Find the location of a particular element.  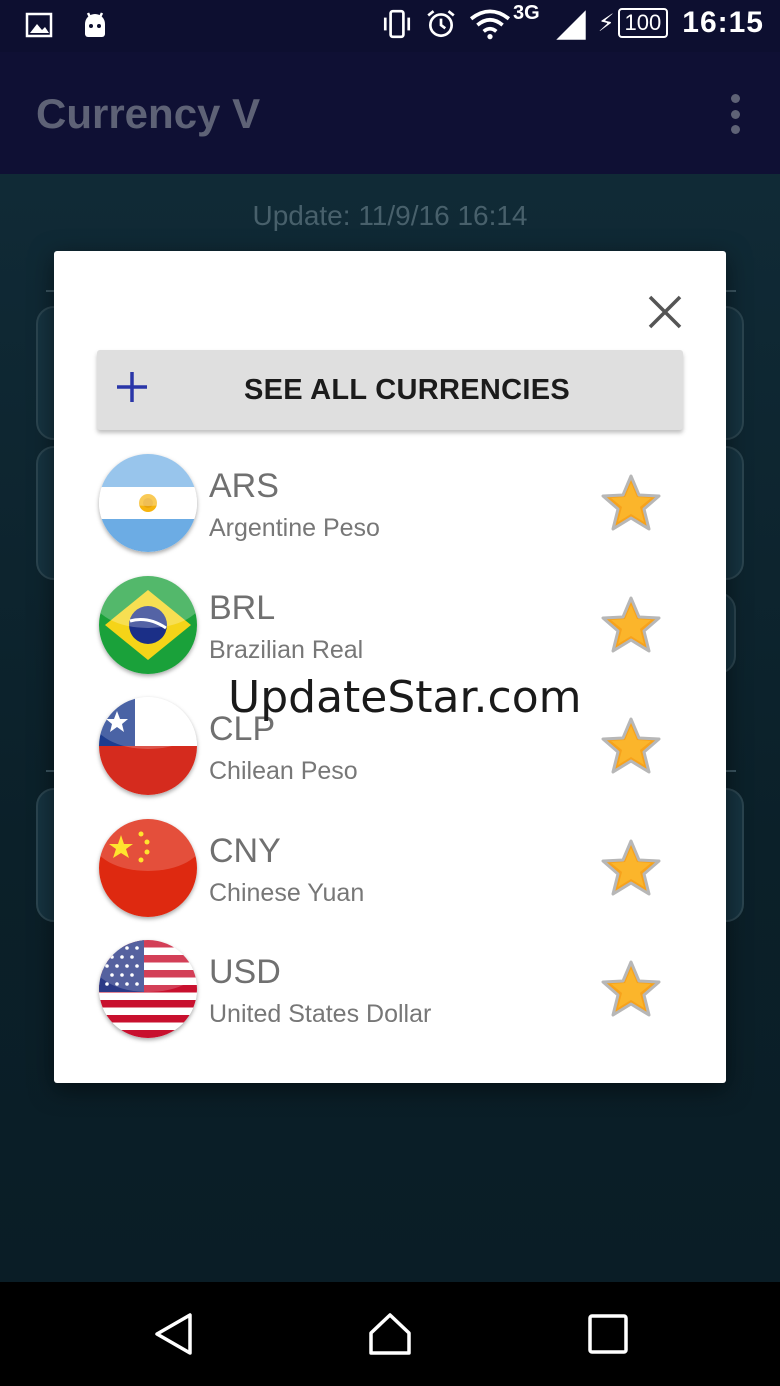

navigation-bar is located at coordinates (390, 1334).